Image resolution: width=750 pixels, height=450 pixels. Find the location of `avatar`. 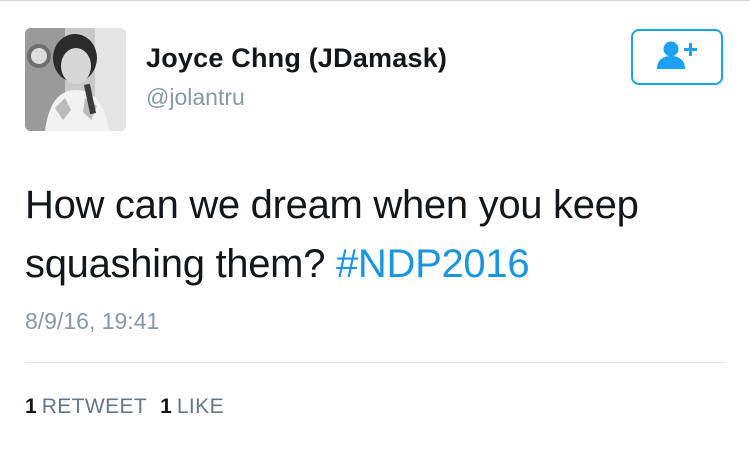

avatar is located at coordinates (75, 79).